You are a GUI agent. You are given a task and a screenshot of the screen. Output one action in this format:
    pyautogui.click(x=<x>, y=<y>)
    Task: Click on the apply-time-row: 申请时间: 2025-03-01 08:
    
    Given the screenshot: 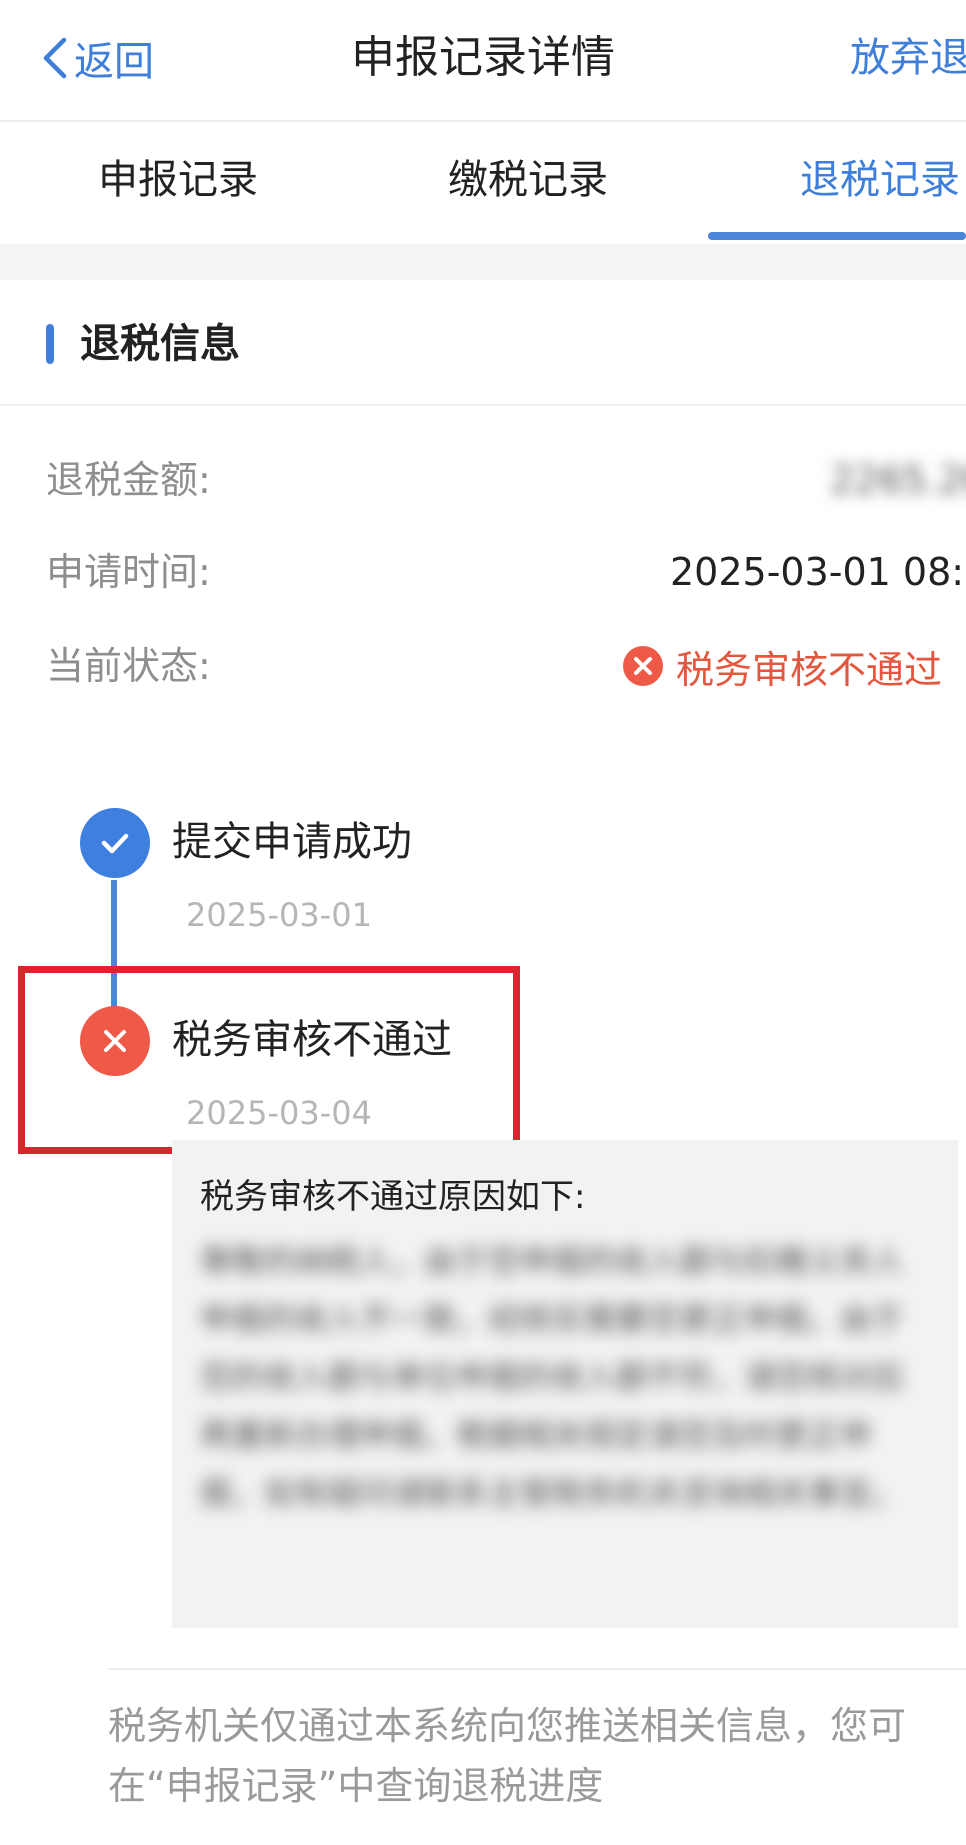 What is the action you would take?
    pyautogui.click(x=483, y=572)
    